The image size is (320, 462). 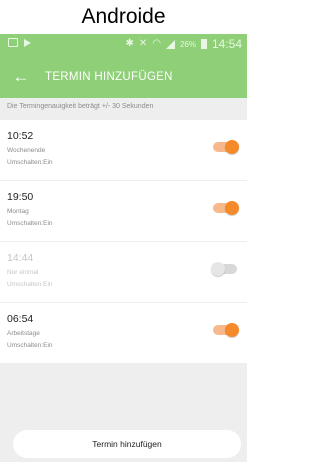 I want to click on wifi-icon: ◠, so click(x=156, y=43).